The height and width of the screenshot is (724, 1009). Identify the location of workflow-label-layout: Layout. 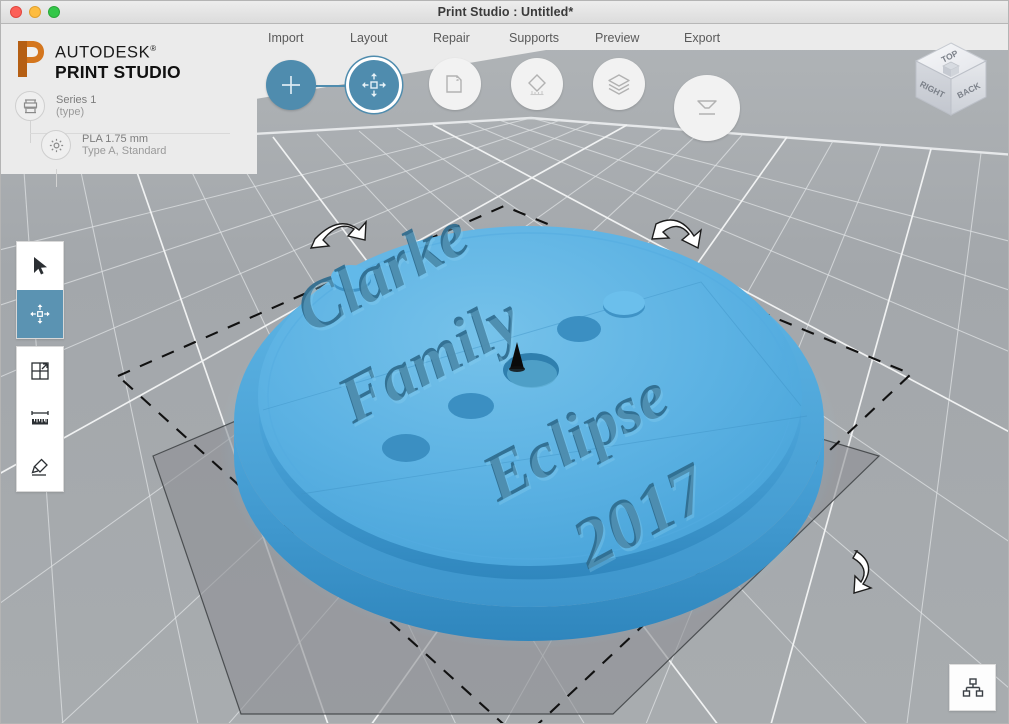
(369, 38).